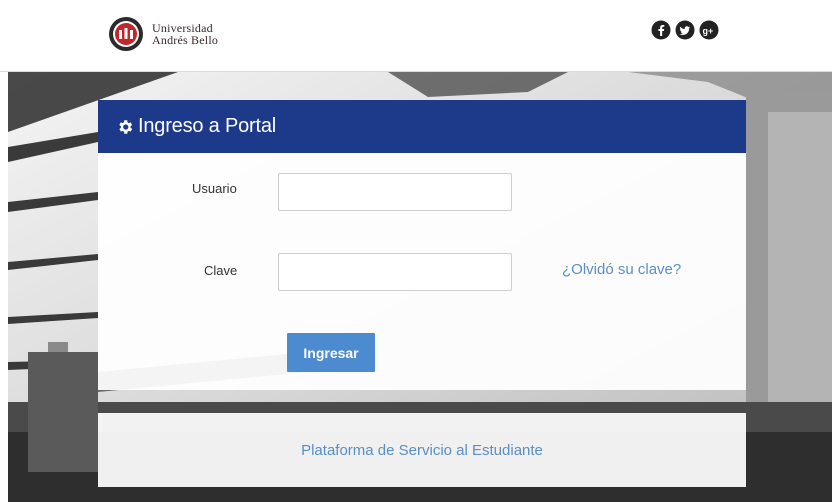 The width and height of the screenshot is (832, 502). Describe the element at coordinates (331, 352) in the screenshot. I see `login-button: Ingresar` at that location.